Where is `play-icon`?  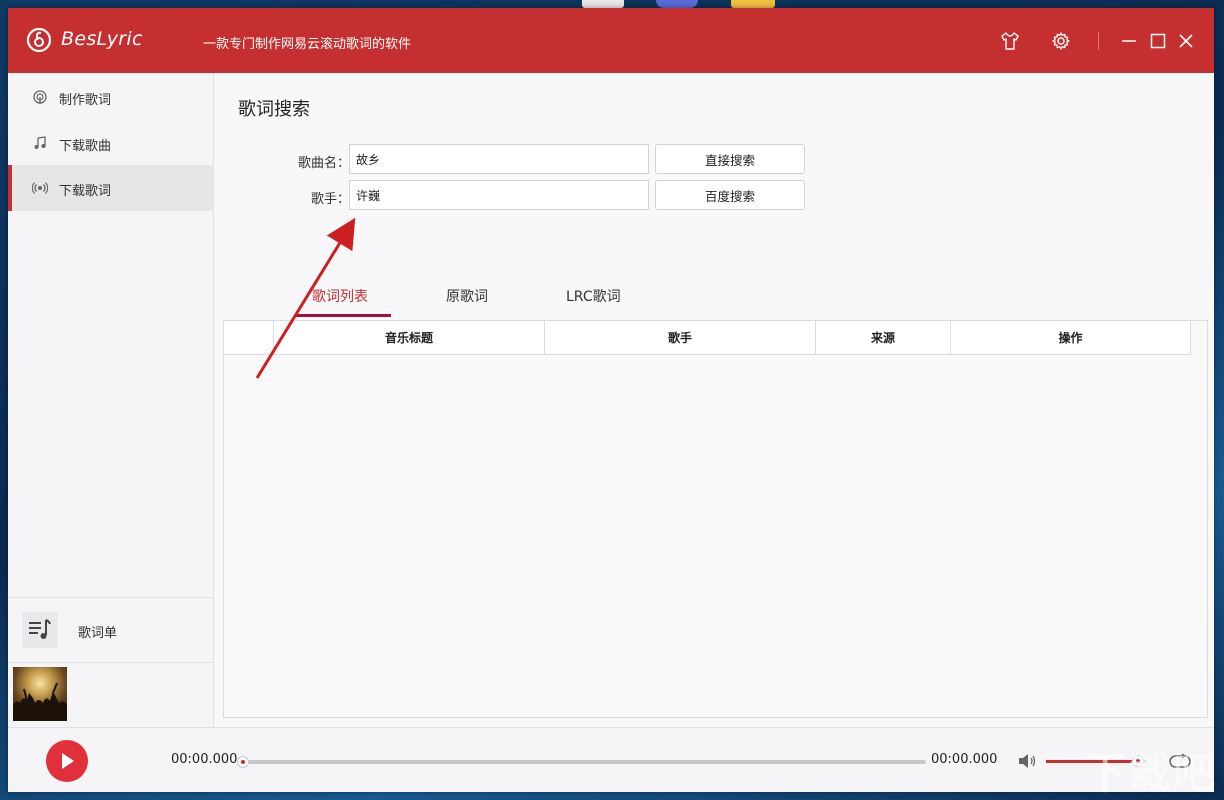 play-icon is located at coordinates (68, 761).